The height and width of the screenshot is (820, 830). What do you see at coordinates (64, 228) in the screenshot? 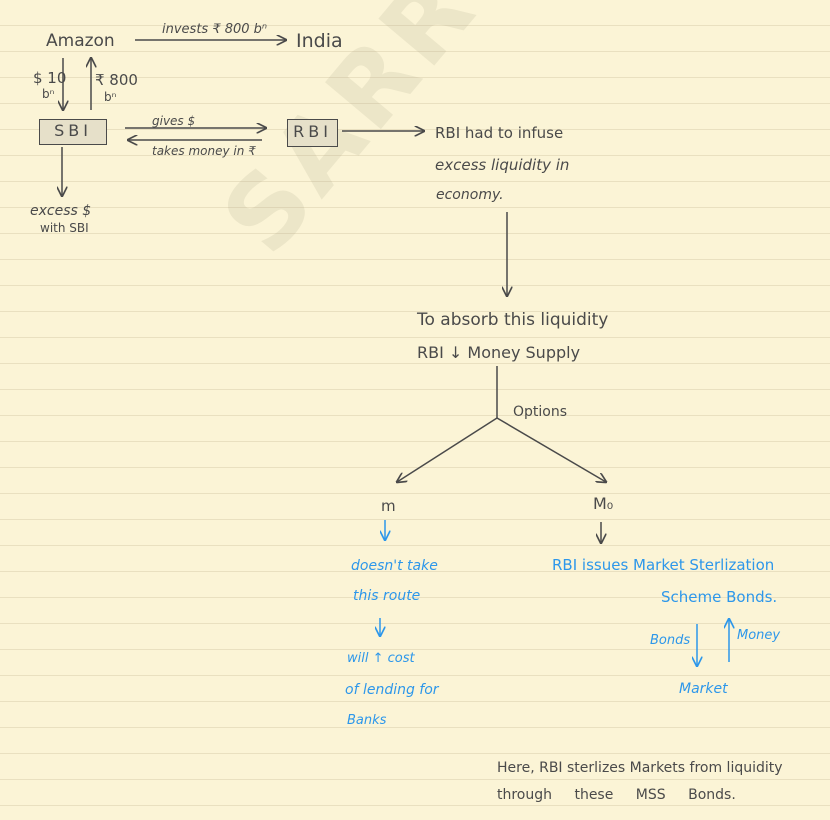
I see `excess-line-2: with SBI` at bounding box center [64, 228].